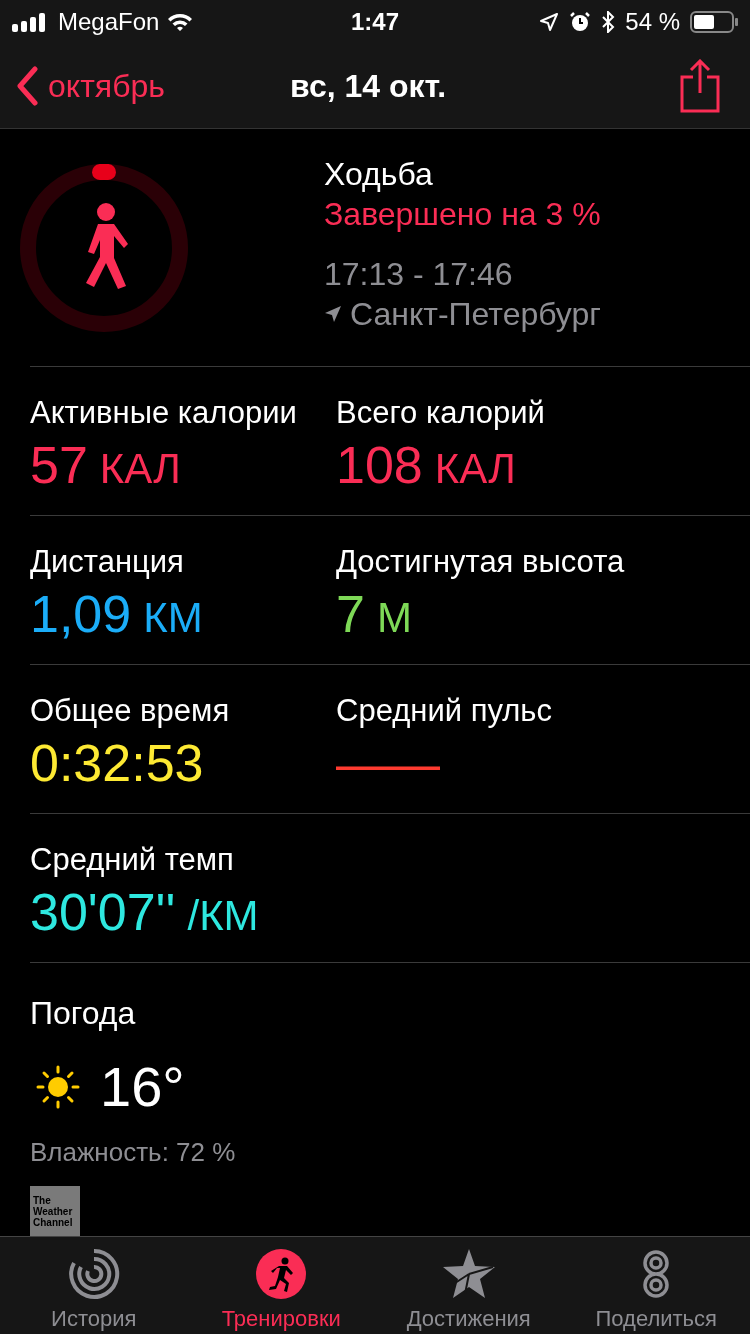 The height and width of the screenshot is (1334, 750). What do you see at coordinates (142, 1087) in the screenshot?
I see `temperature-text: 16°` at bounding box center [142, 1087].